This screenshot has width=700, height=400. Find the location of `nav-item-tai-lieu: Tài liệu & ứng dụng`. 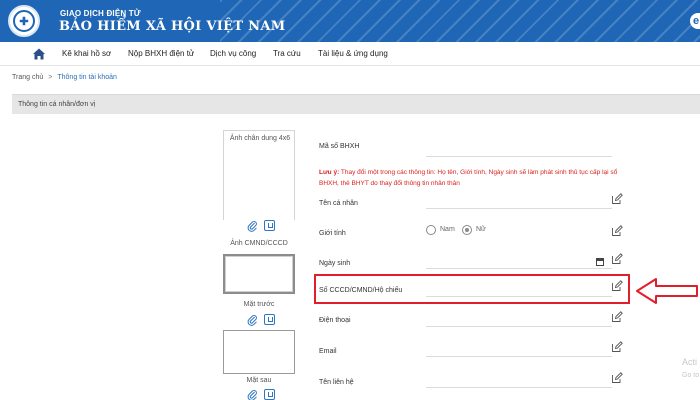

nav-item-tai-lieu: Tài liệu & ứng dụng is located at coordinates (353, 53).